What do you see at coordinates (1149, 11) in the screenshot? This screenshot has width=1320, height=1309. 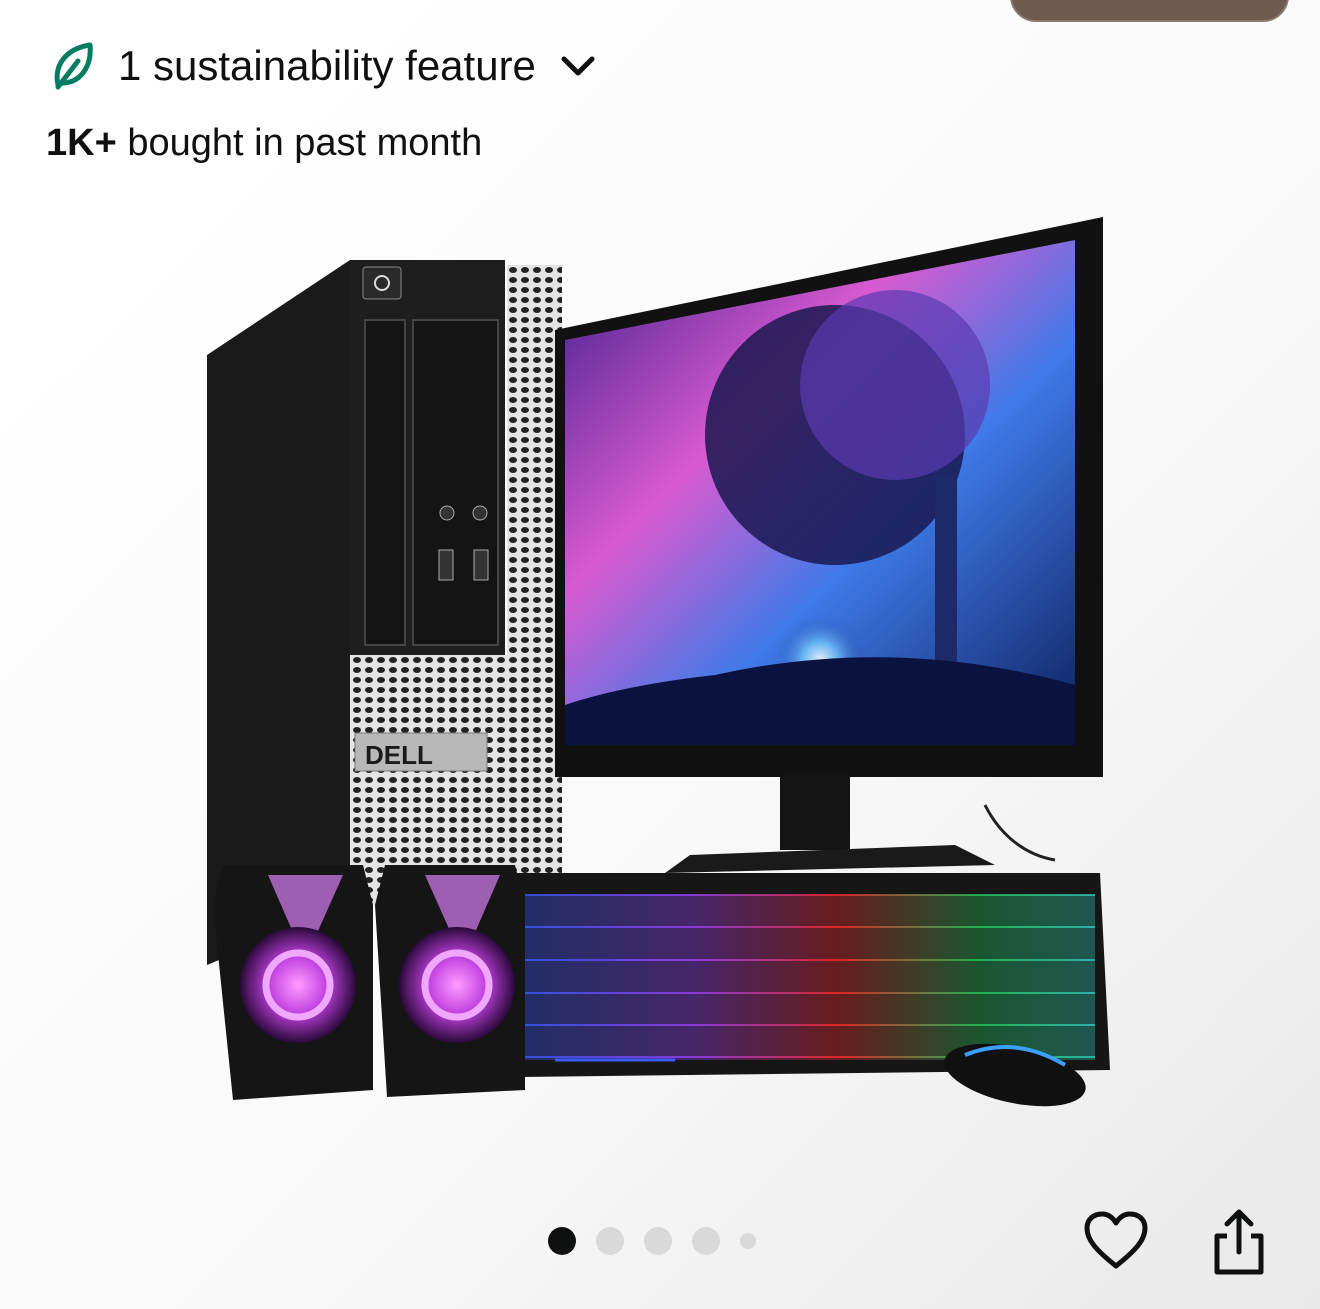 I see `top-corner-shape` at bounding box center [1149, 11].